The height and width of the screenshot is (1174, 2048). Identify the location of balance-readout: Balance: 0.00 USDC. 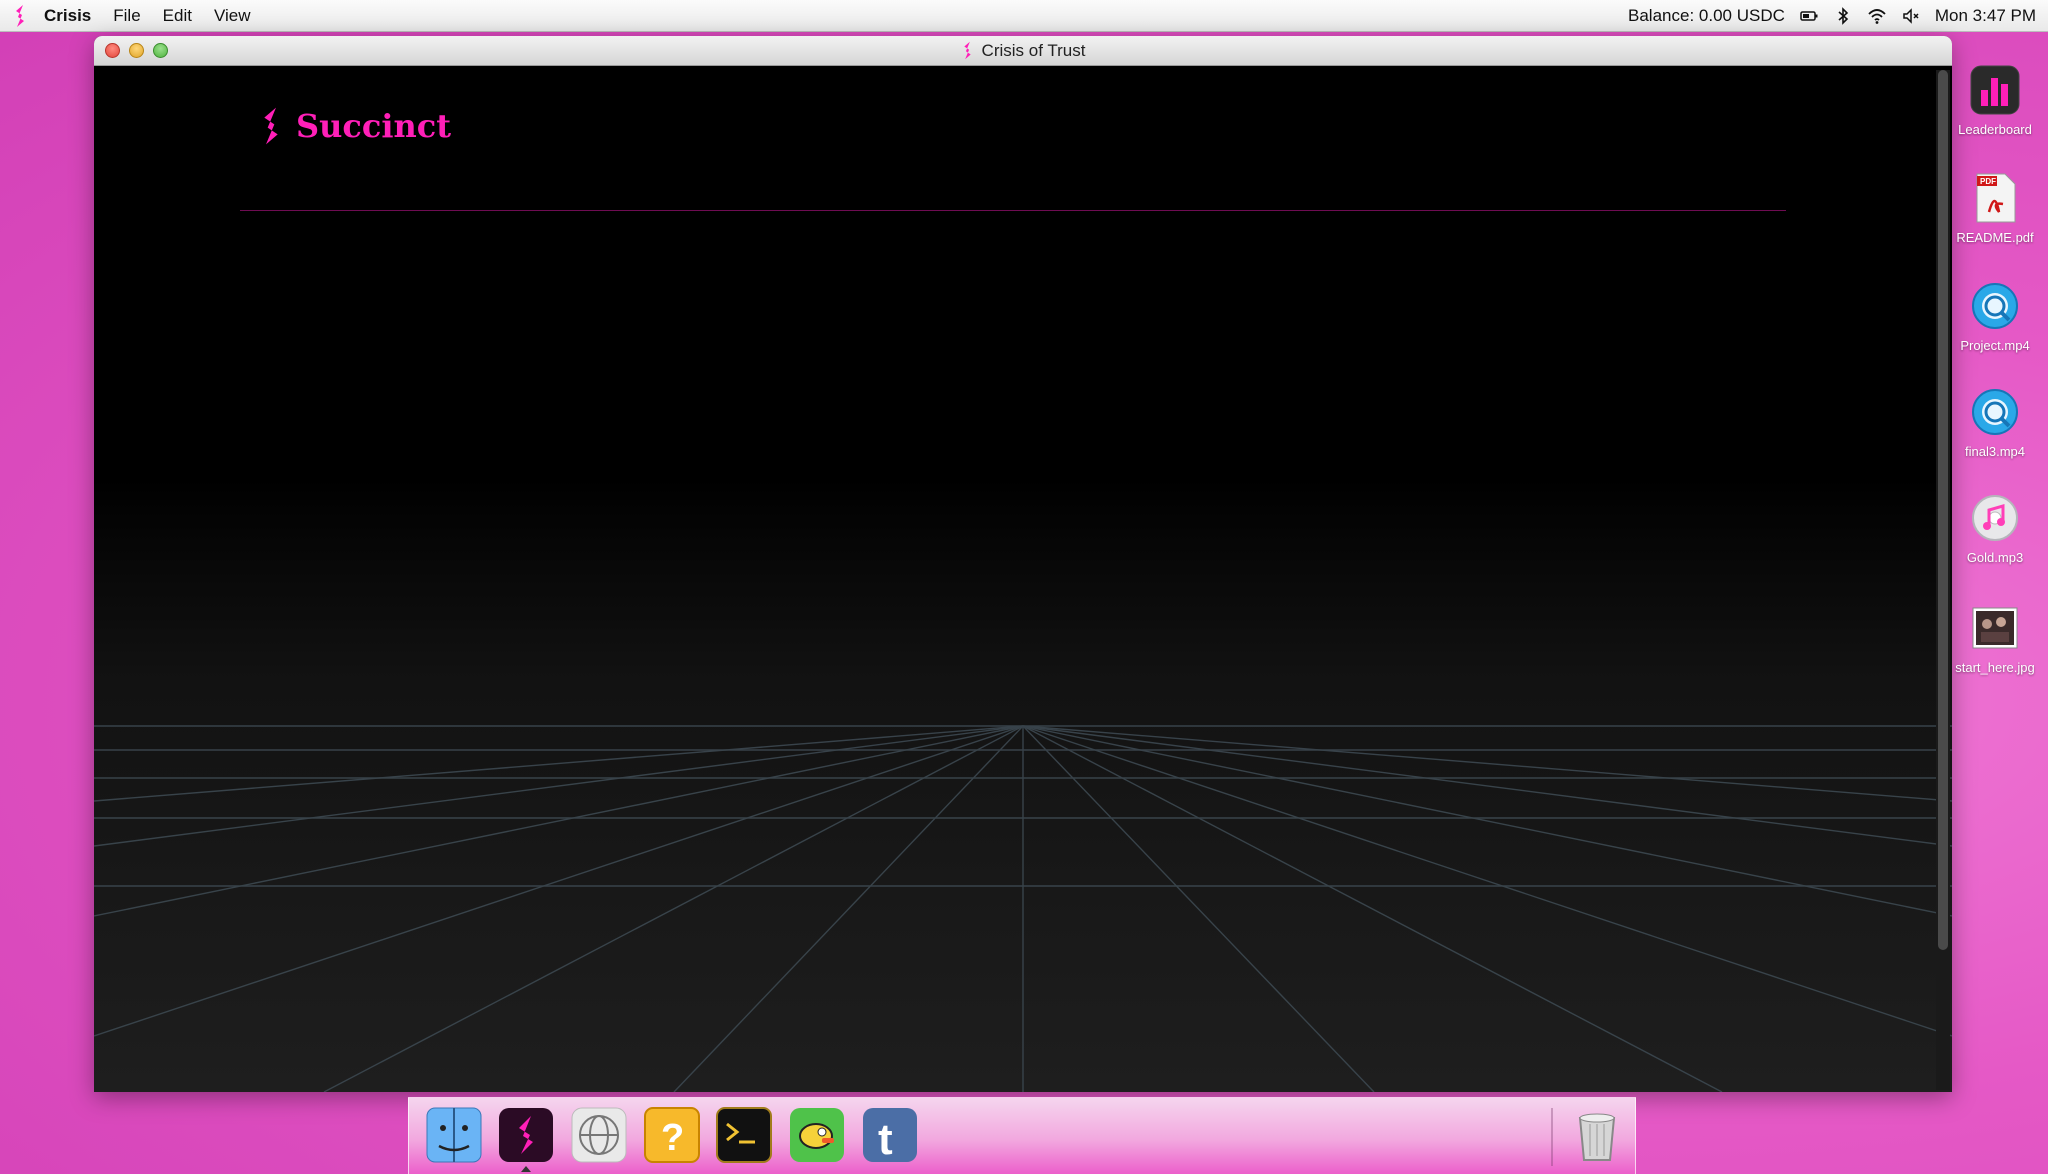
(1706, 15).